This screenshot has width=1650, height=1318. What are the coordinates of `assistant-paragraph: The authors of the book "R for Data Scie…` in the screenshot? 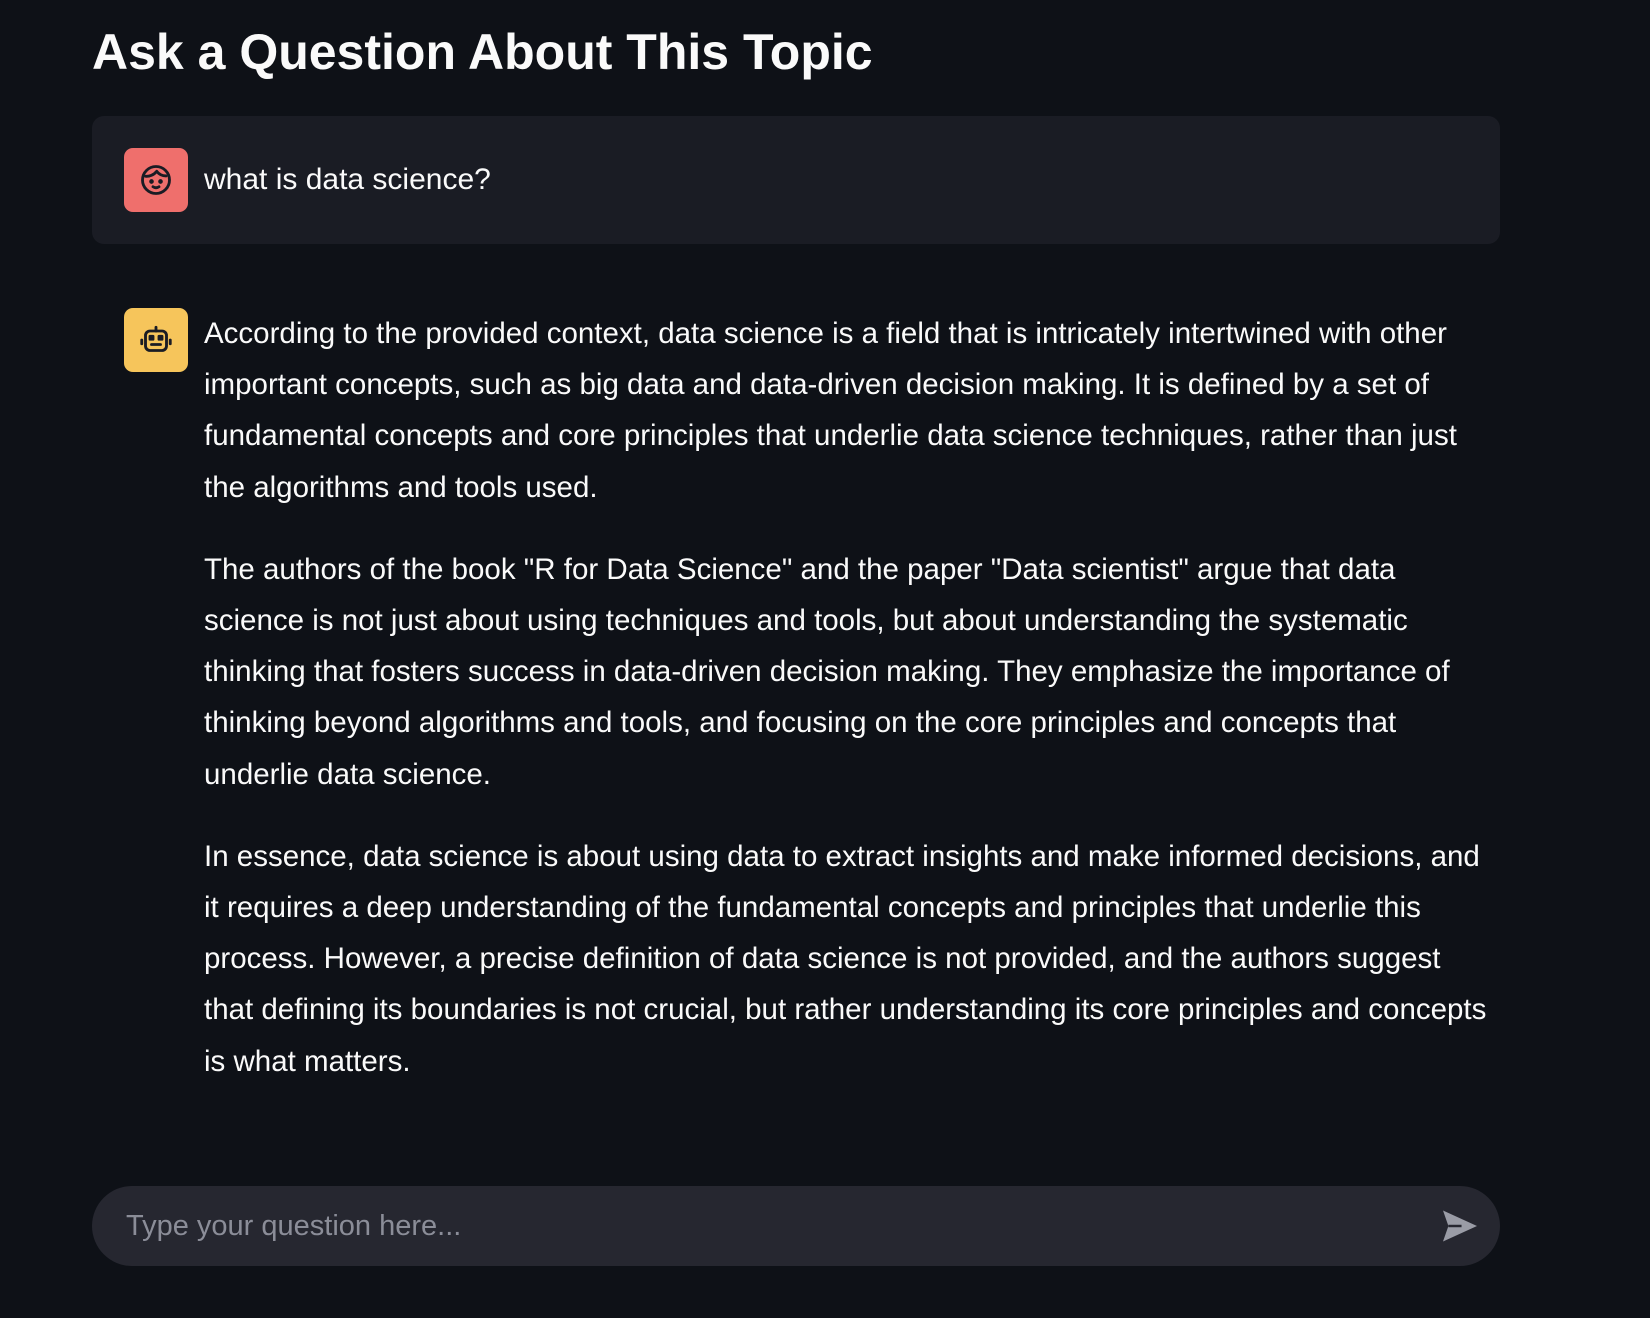 It's located at (827, 671).